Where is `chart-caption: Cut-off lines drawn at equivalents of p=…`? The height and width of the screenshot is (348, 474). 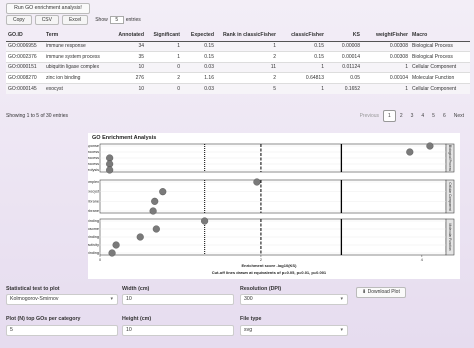
chart-caption: Cut-off lines drawn at equivalents of p=… is located at coordinates (269, 272).